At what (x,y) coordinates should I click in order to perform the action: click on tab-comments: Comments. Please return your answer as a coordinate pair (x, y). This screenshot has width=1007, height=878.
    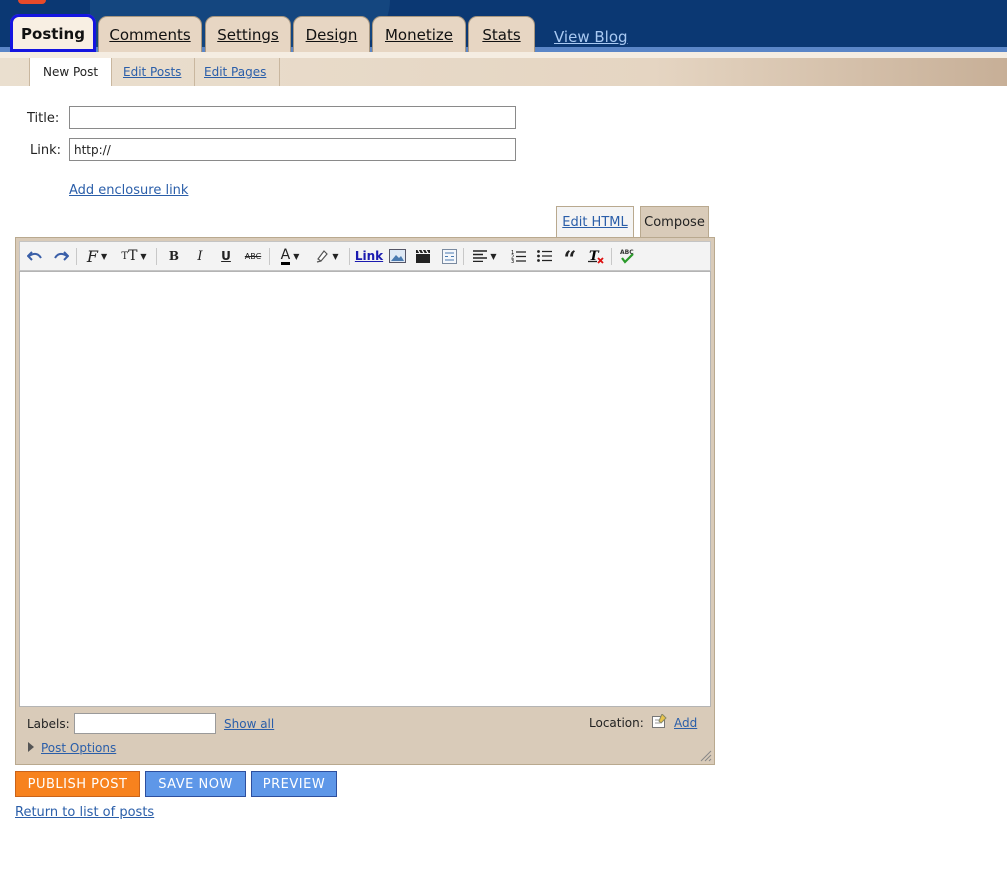
    Looking at the image, I should click on (150, 34).